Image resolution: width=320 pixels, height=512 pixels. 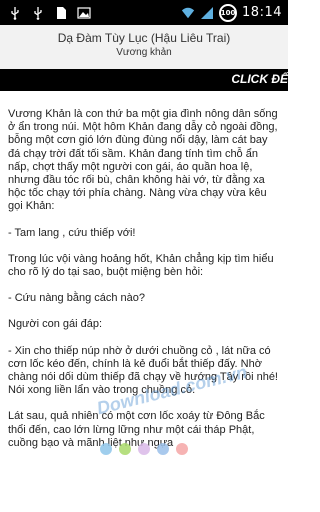 What do you see at coordinates (77, 298) in the screenshot?
I see `paragraph: - Cứu nàng bằng cách nào?` at bounding box center [77, 298].